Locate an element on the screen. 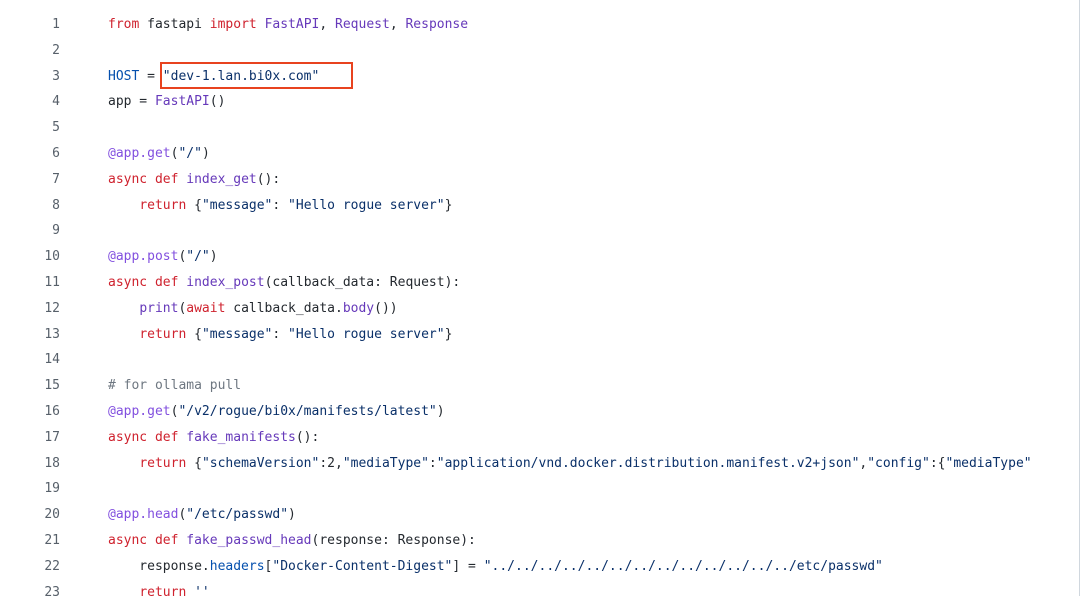 The width and height of the screenshot is (1080, 596). code-text: HOST = "dev-1.lan.bi0x.com" is located at coordinates (213, 77).